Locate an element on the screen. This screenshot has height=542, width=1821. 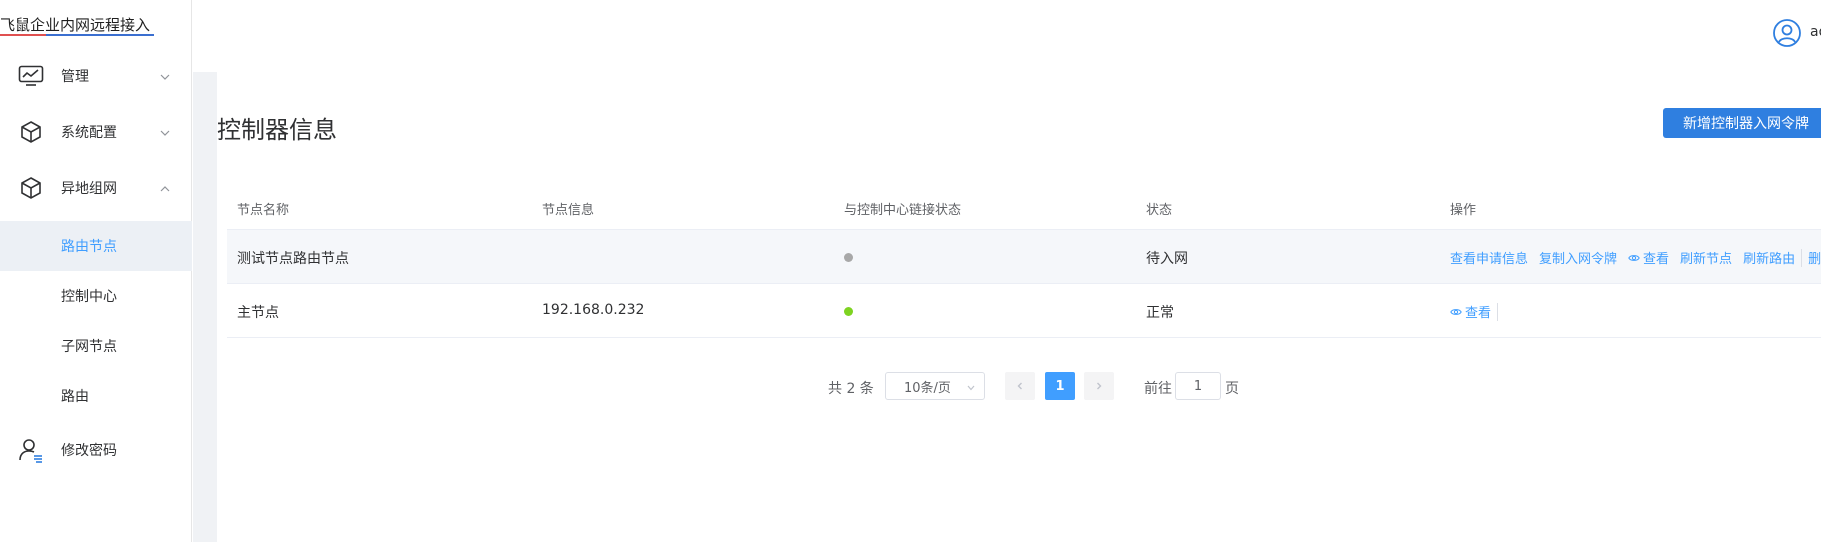
page-size-select: 10条/页 is located at coordinates (935, 386).